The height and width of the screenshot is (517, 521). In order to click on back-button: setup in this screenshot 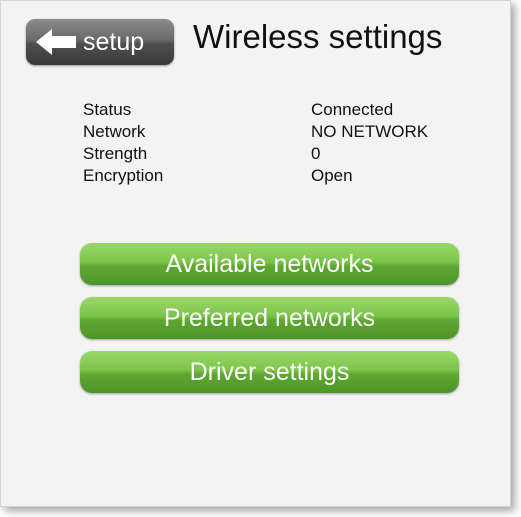, I will do `click(100, 42)`.